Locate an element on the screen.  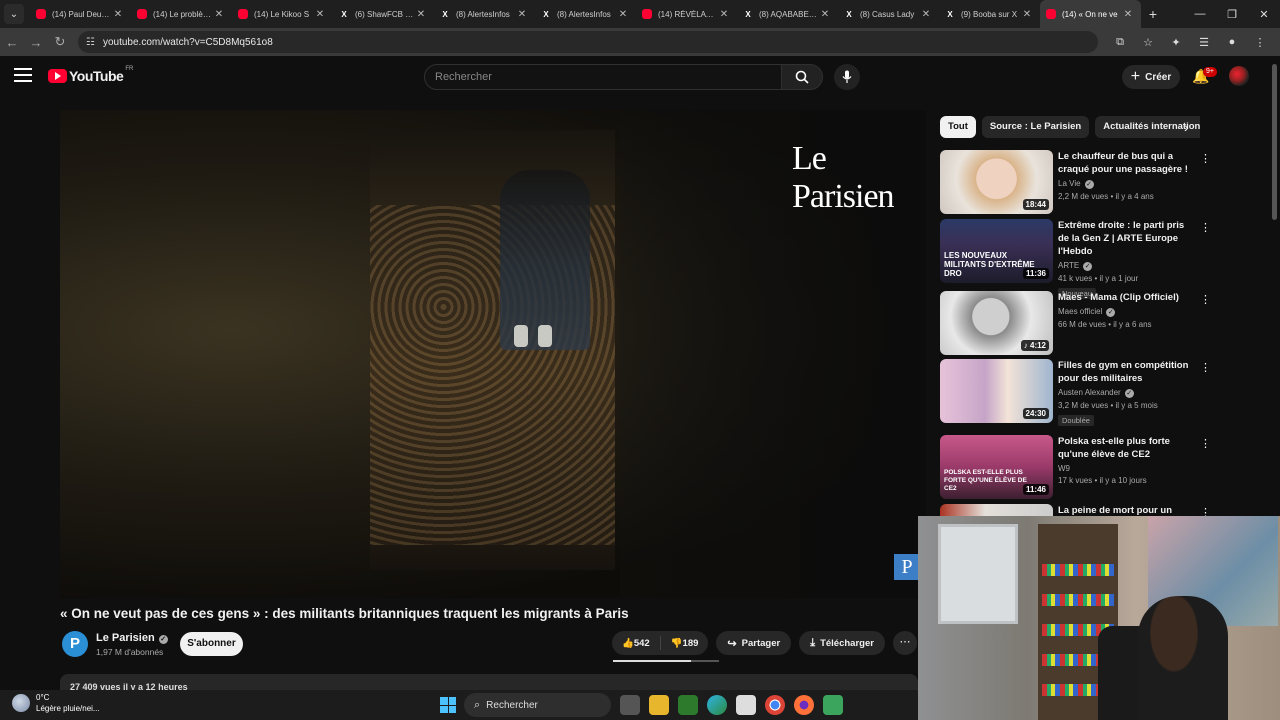
browser-menu-icon: ⋮ is located at coordinates (1260, 42).